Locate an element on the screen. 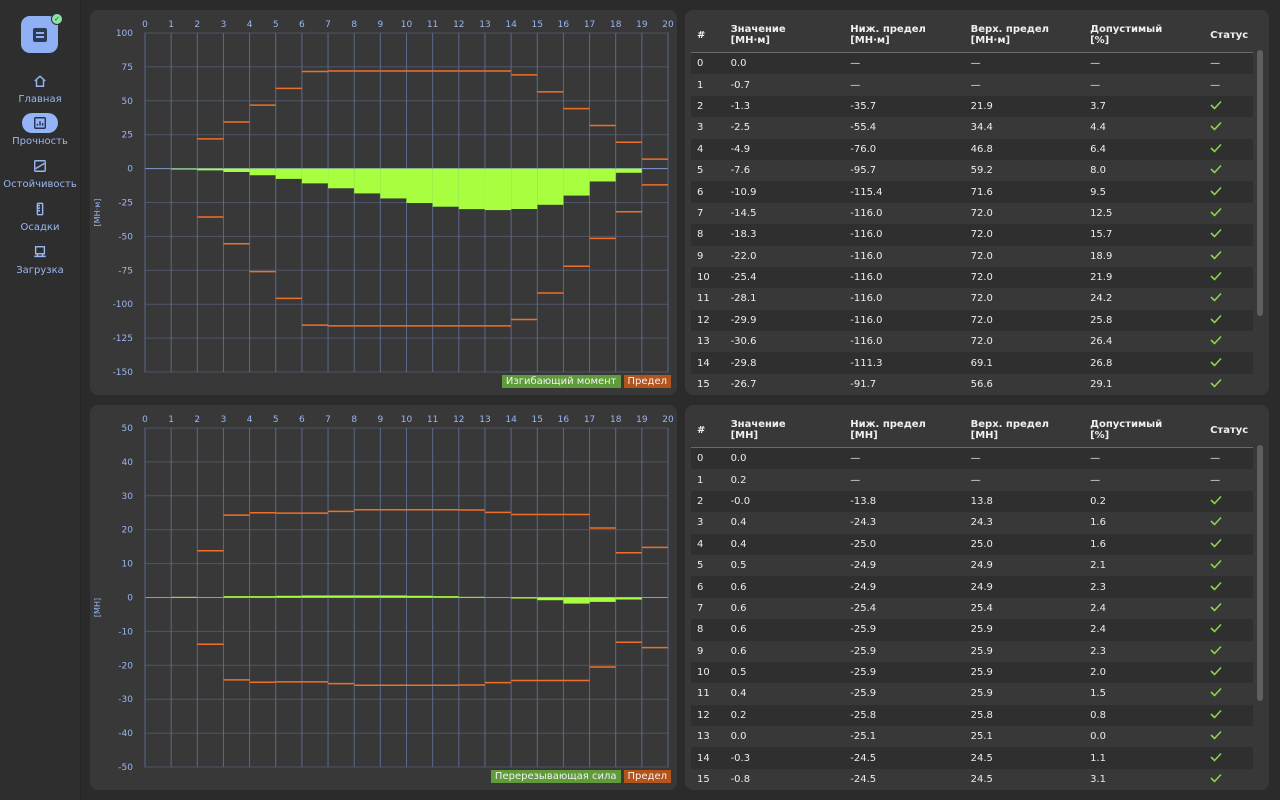 The image size is (1280, 800). y-tick-label: -30 is located at coordinates (125, 700).